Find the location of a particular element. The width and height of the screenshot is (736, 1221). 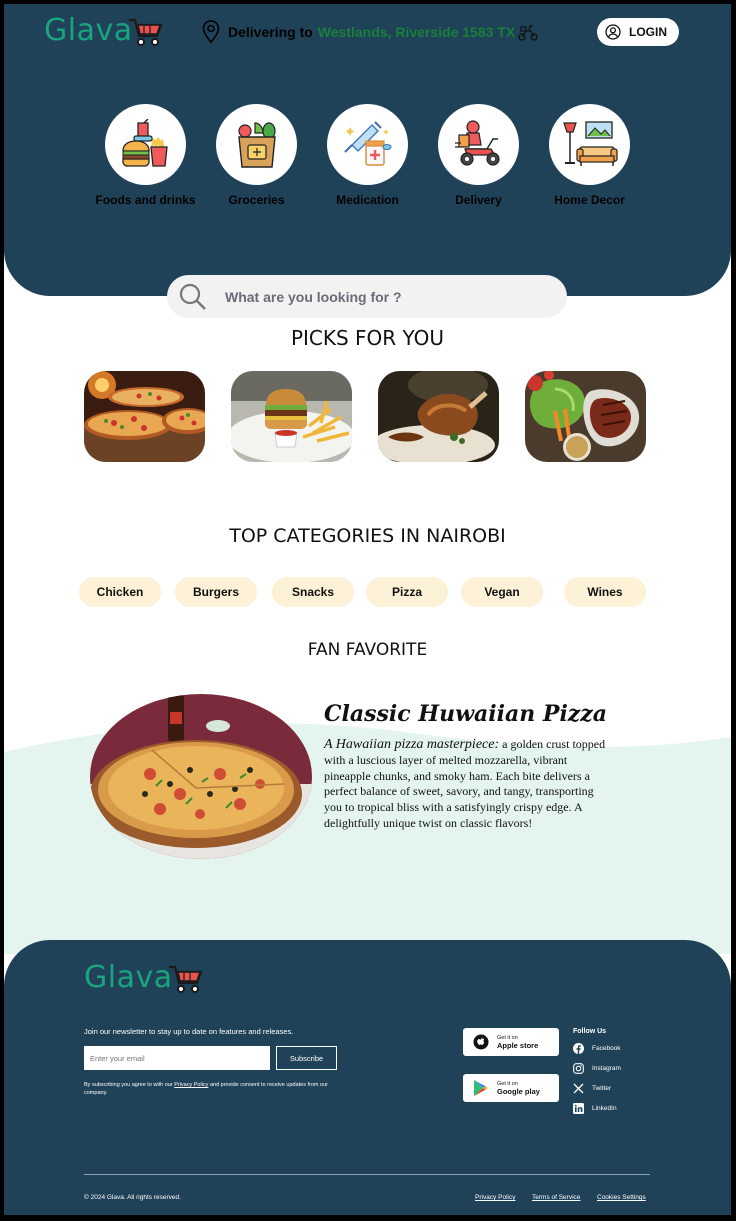

picks-title: PICKS FOR YOU is located at coordinates (367, 338).